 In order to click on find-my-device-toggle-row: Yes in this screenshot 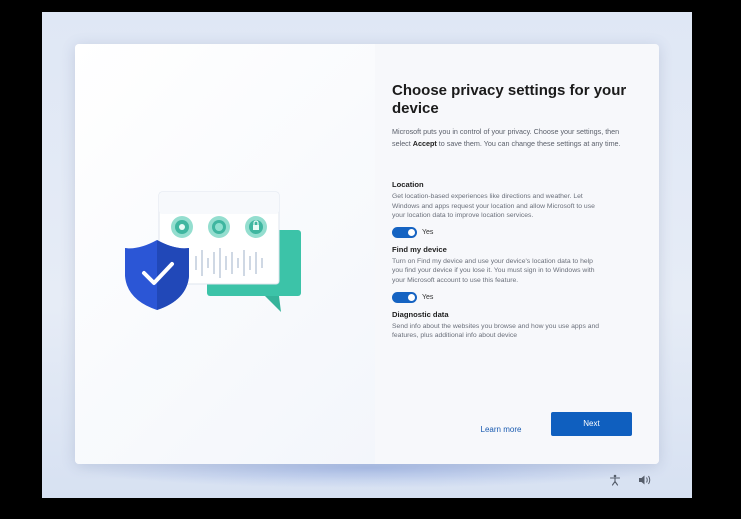, I will do `click(508, 298)`.